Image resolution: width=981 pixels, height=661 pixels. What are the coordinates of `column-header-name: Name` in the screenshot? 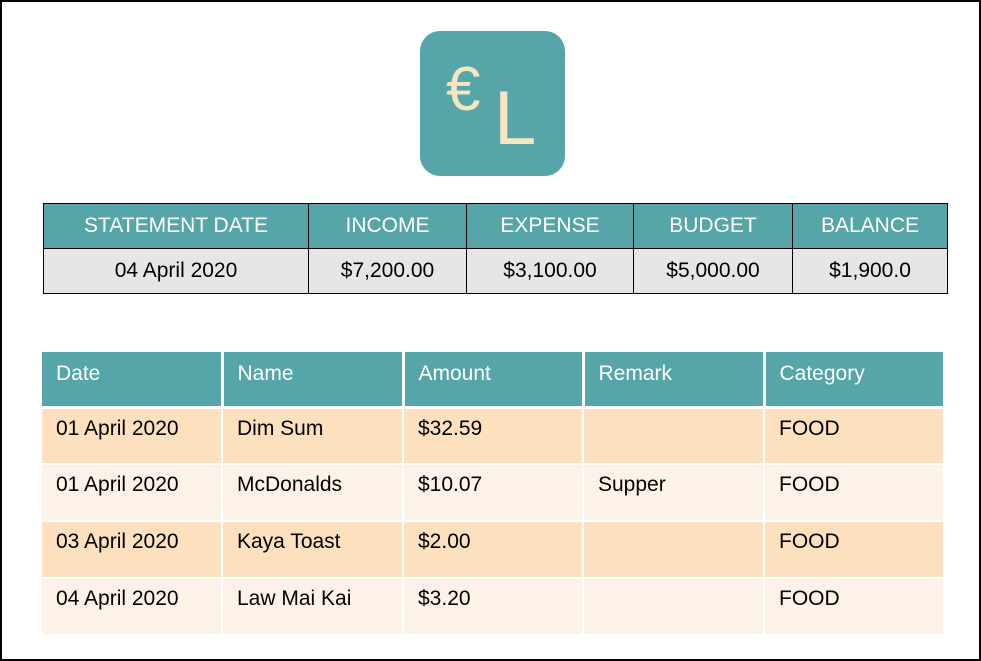 It's located at (313, 380).